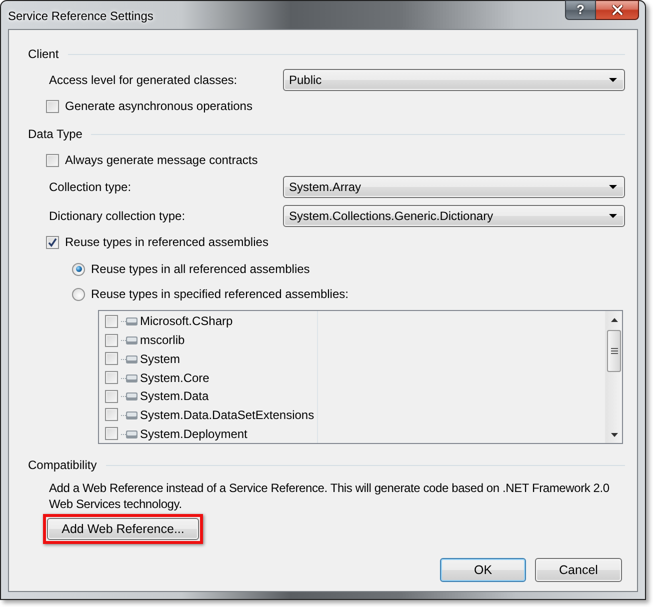  What do you see at coordinates (174, 396) in the screenshot?
I see `assembly-name: System.Data` at bounding box center [174, 396].